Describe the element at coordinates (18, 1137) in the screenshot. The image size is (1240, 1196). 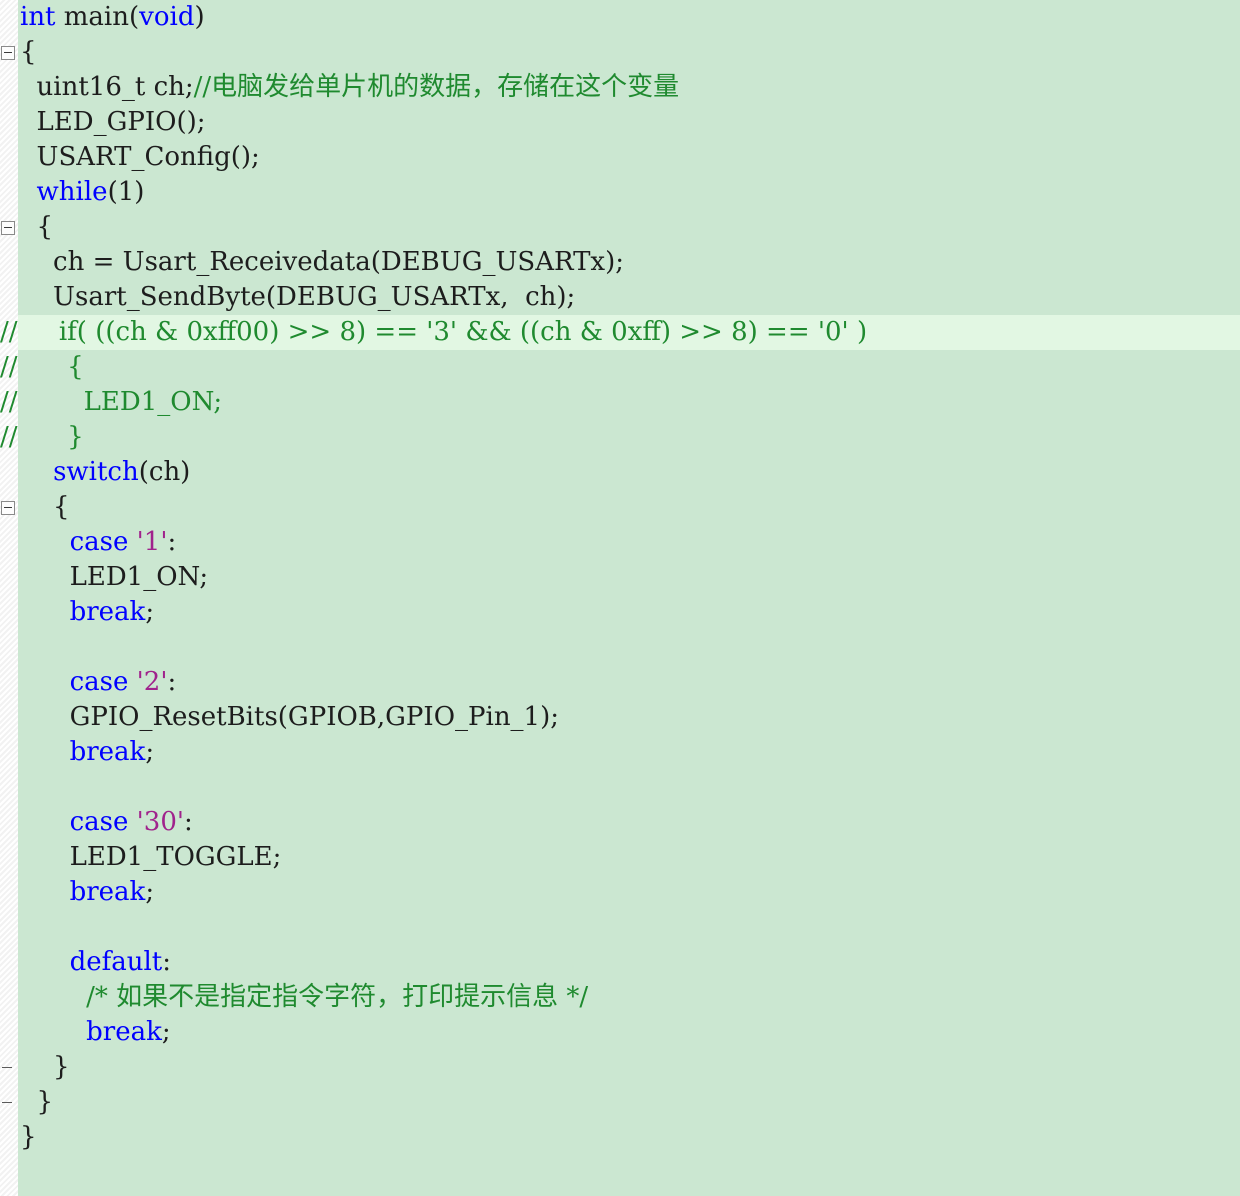
I see `code-line: }` at that location.